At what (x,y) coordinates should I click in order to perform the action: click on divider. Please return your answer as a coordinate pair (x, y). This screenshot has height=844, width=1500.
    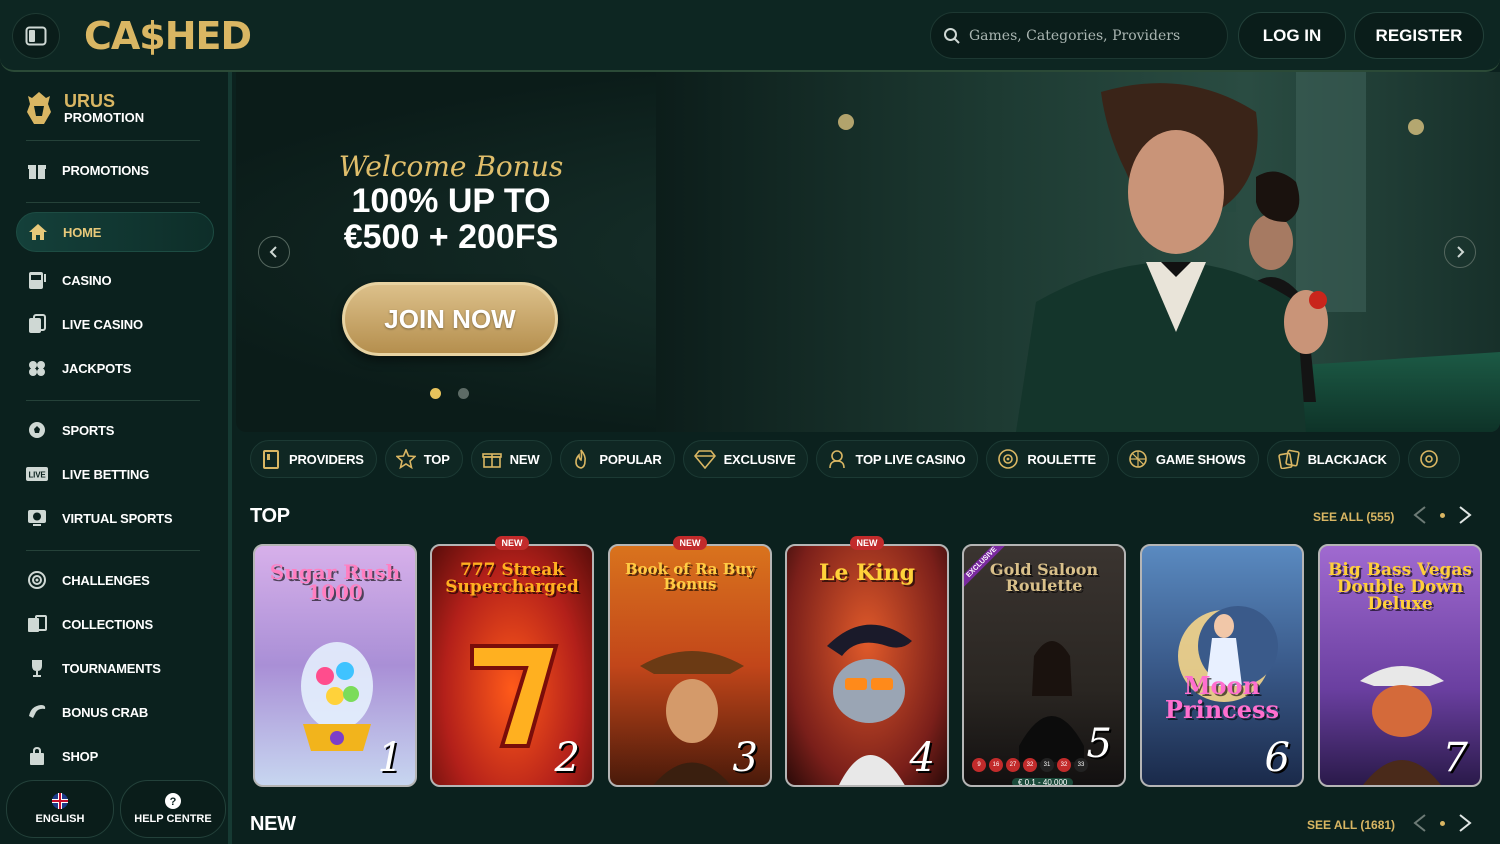
    Looking at the image, I should click on (113, 550).